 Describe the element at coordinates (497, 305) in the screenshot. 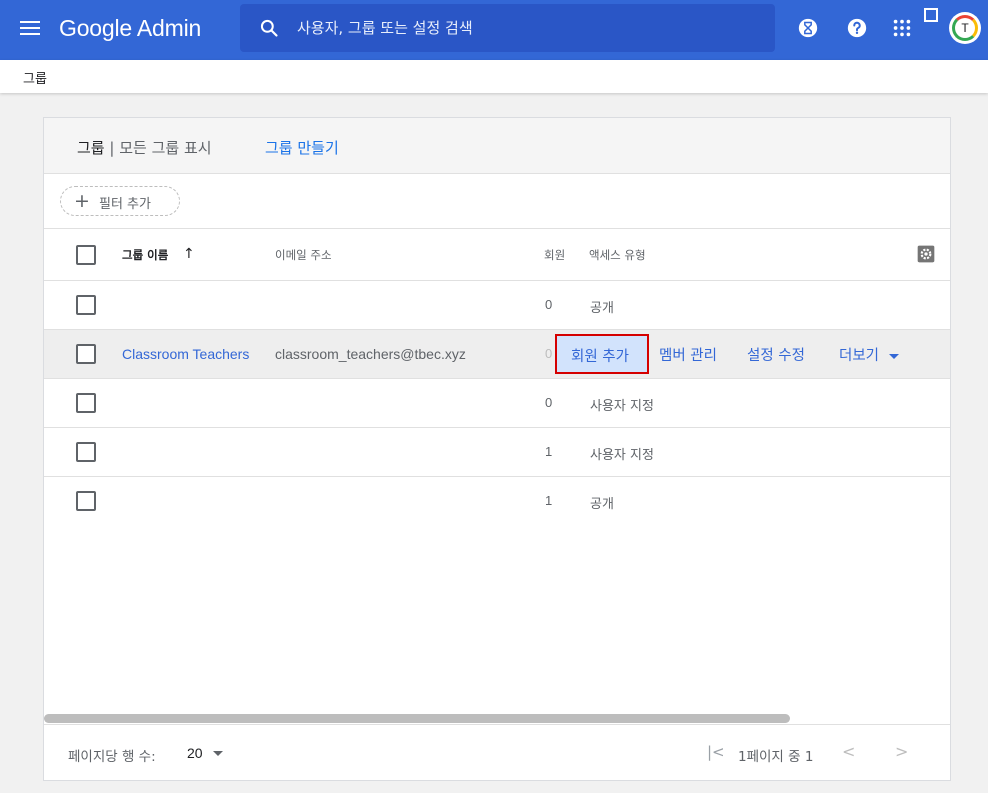

I see `table-row: 0 공개` at that location.